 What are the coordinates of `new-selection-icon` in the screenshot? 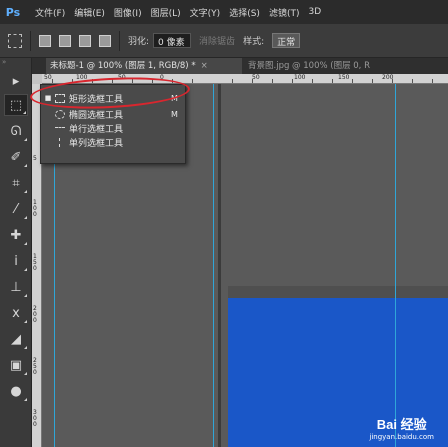 It's located at (45, 40).